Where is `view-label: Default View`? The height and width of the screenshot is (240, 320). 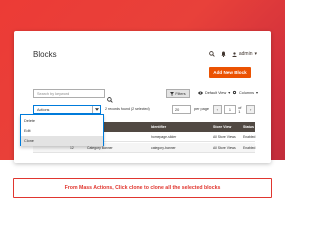
view-label: Default View is located at coordinates (216, 92).